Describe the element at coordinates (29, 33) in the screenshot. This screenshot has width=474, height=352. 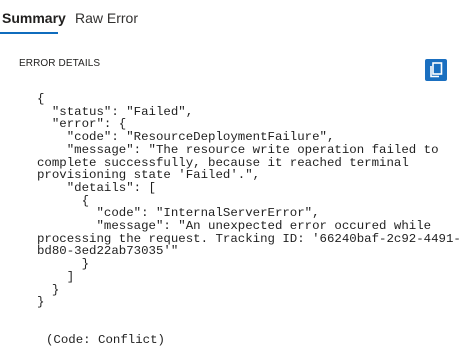
I see `active-tab-indicator` at that location.